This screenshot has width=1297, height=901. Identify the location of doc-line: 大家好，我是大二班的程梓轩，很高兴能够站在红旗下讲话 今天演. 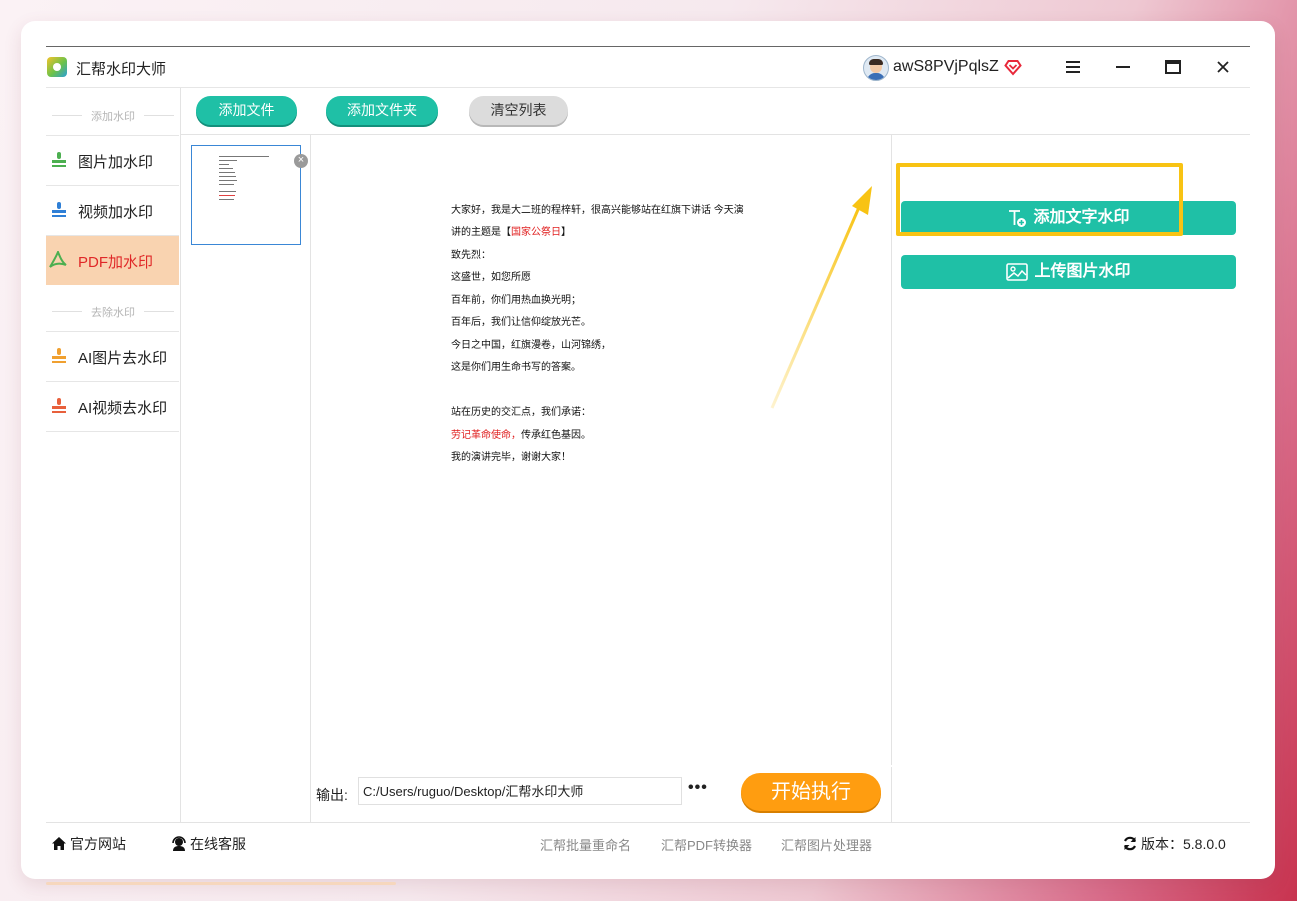
(597, 210).